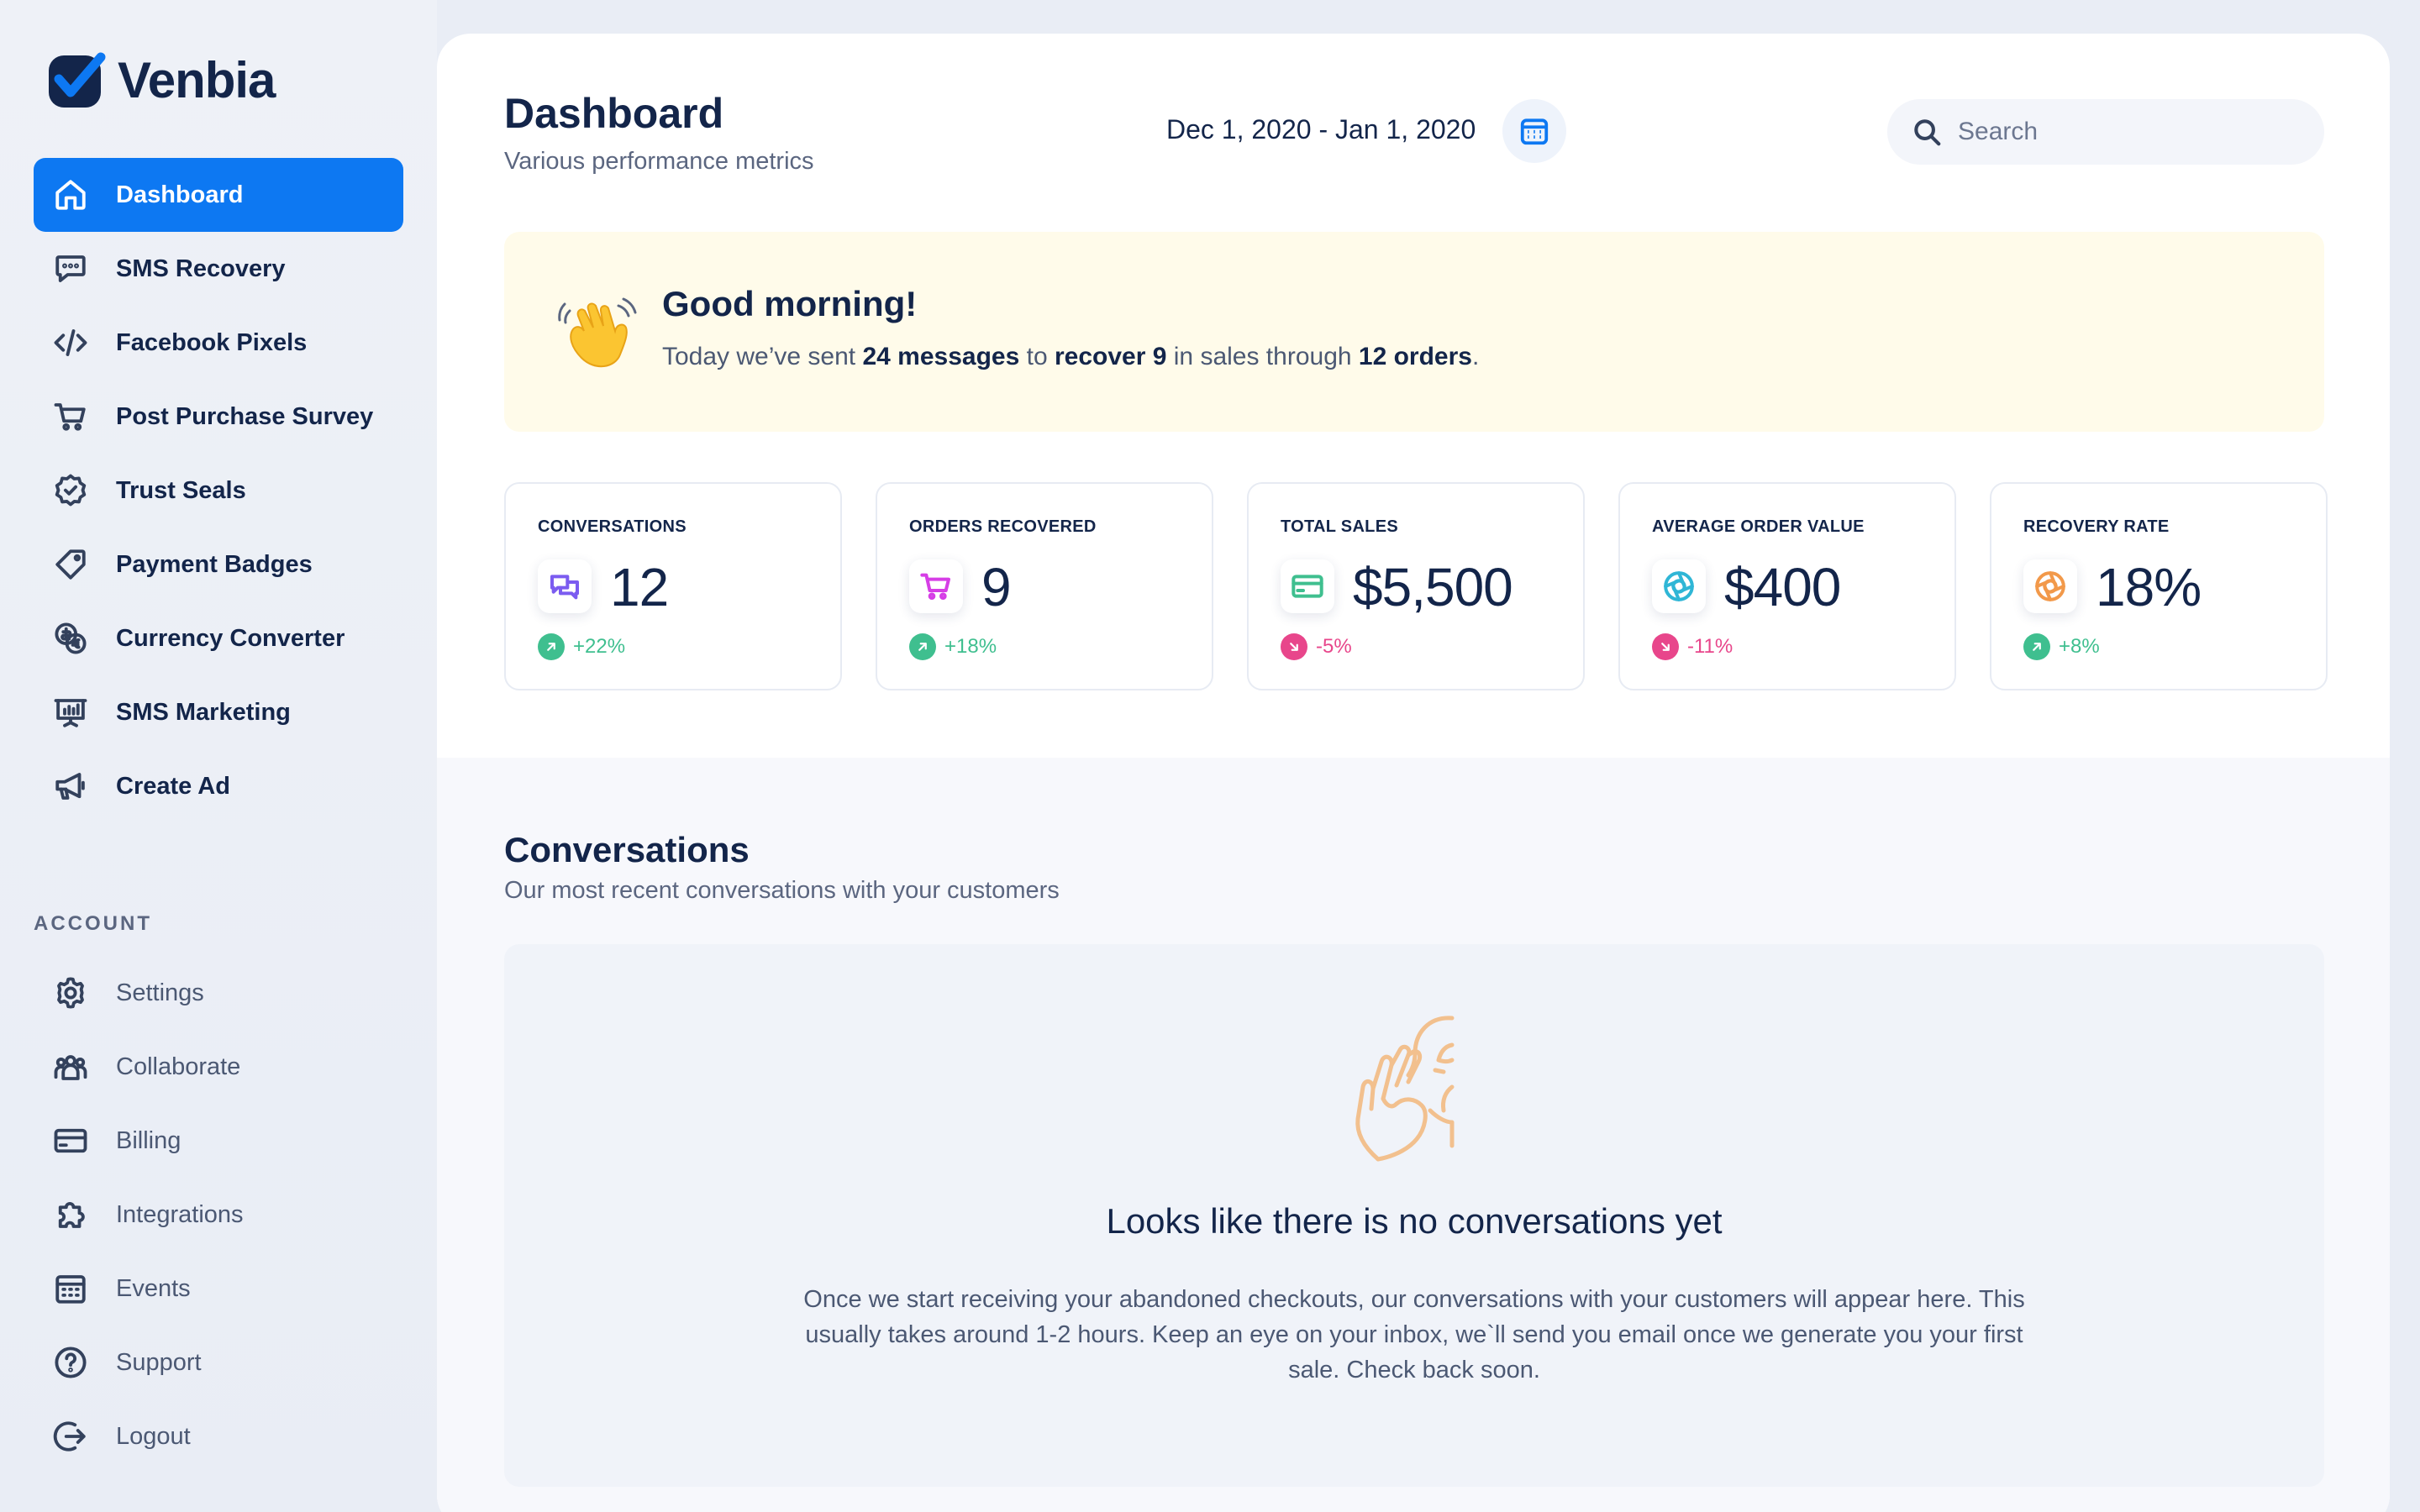  I want to click on sidebar-item-payment-badges: Payment Badges, so click(218, 564).